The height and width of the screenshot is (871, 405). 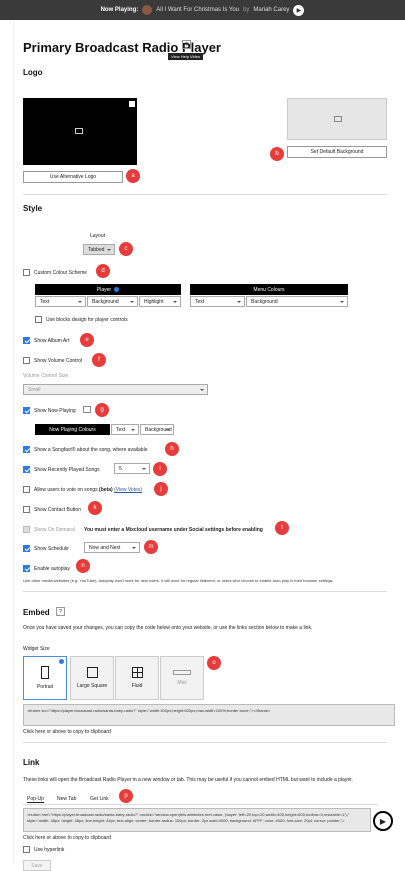 I want to click on on-demand-checkbox, so click(x=26, y=529).